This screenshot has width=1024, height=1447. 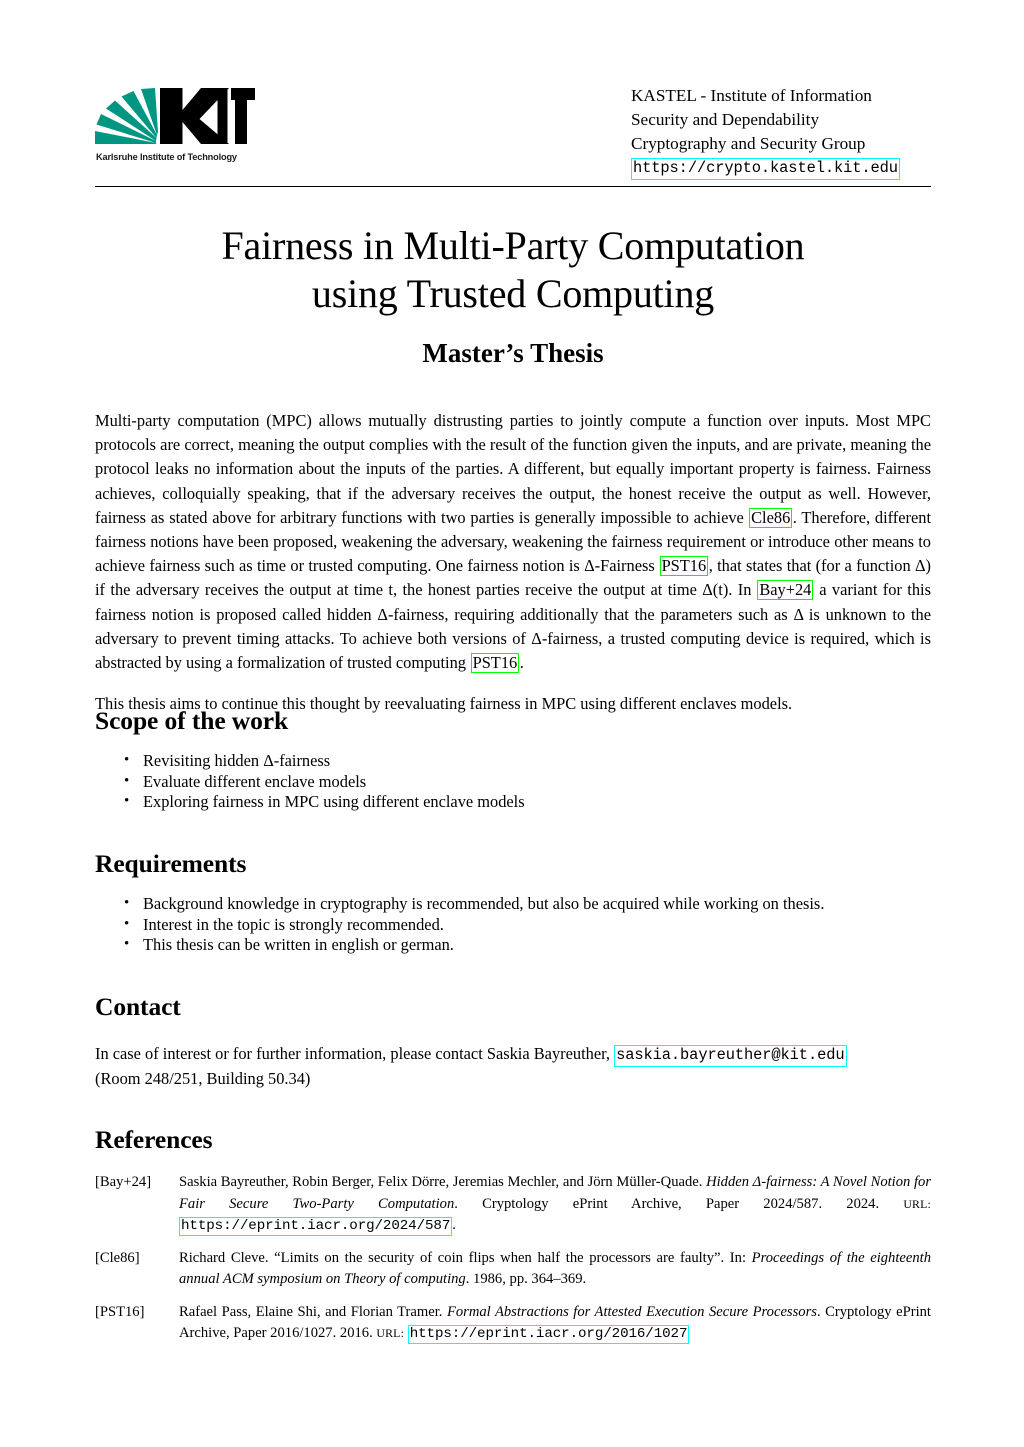 What do you see at coordinates (203, 1078) in the screenshot?
I see `contact-room-text: (Room 248/251, Building 50.34)` at bounding box center [203, 1078].